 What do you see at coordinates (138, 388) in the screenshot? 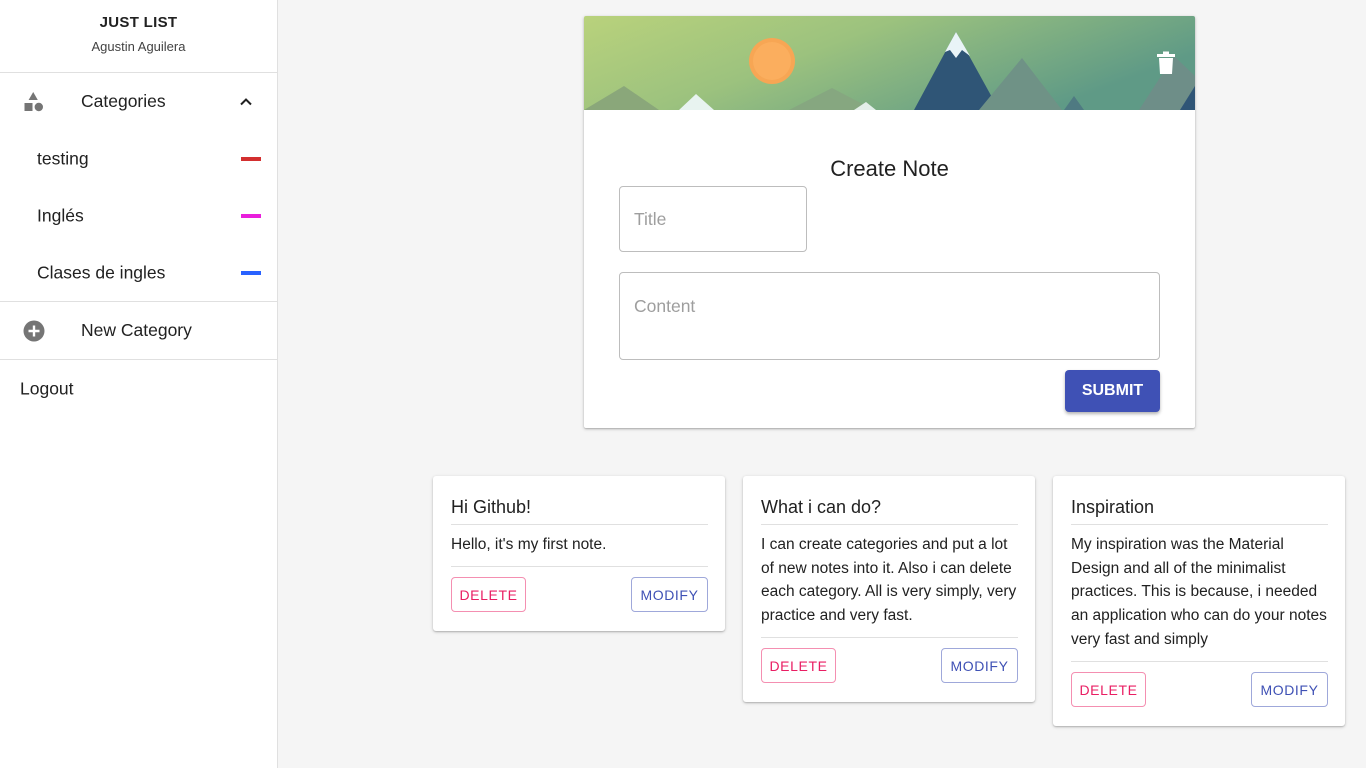
I see `logout-button: Logout` at bounding box center [138, 388].